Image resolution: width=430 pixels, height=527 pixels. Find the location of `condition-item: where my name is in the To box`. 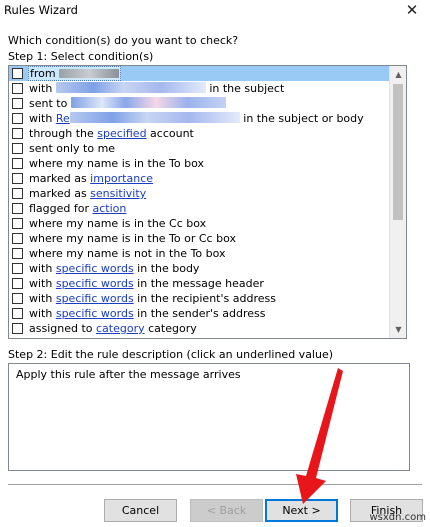

condition-item: where my name is in the To box is located at coordinates (199, 163).